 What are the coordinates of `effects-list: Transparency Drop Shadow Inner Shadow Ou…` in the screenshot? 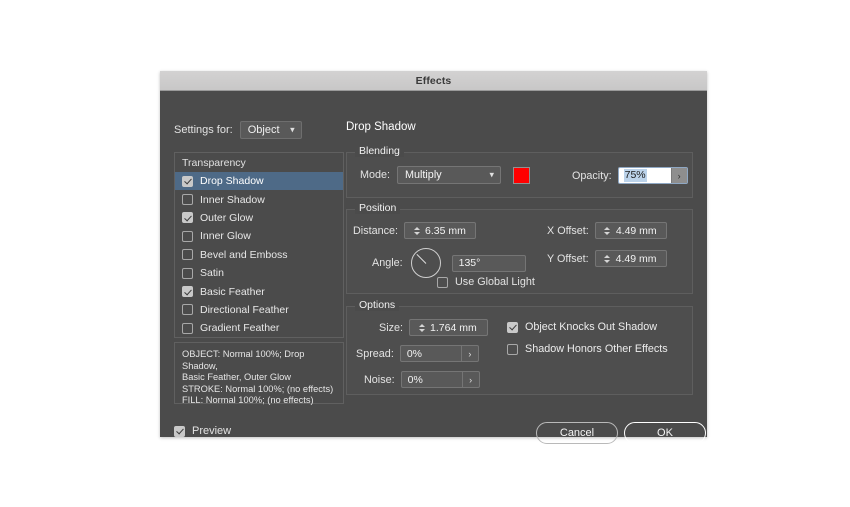 It's located at (259, 245).